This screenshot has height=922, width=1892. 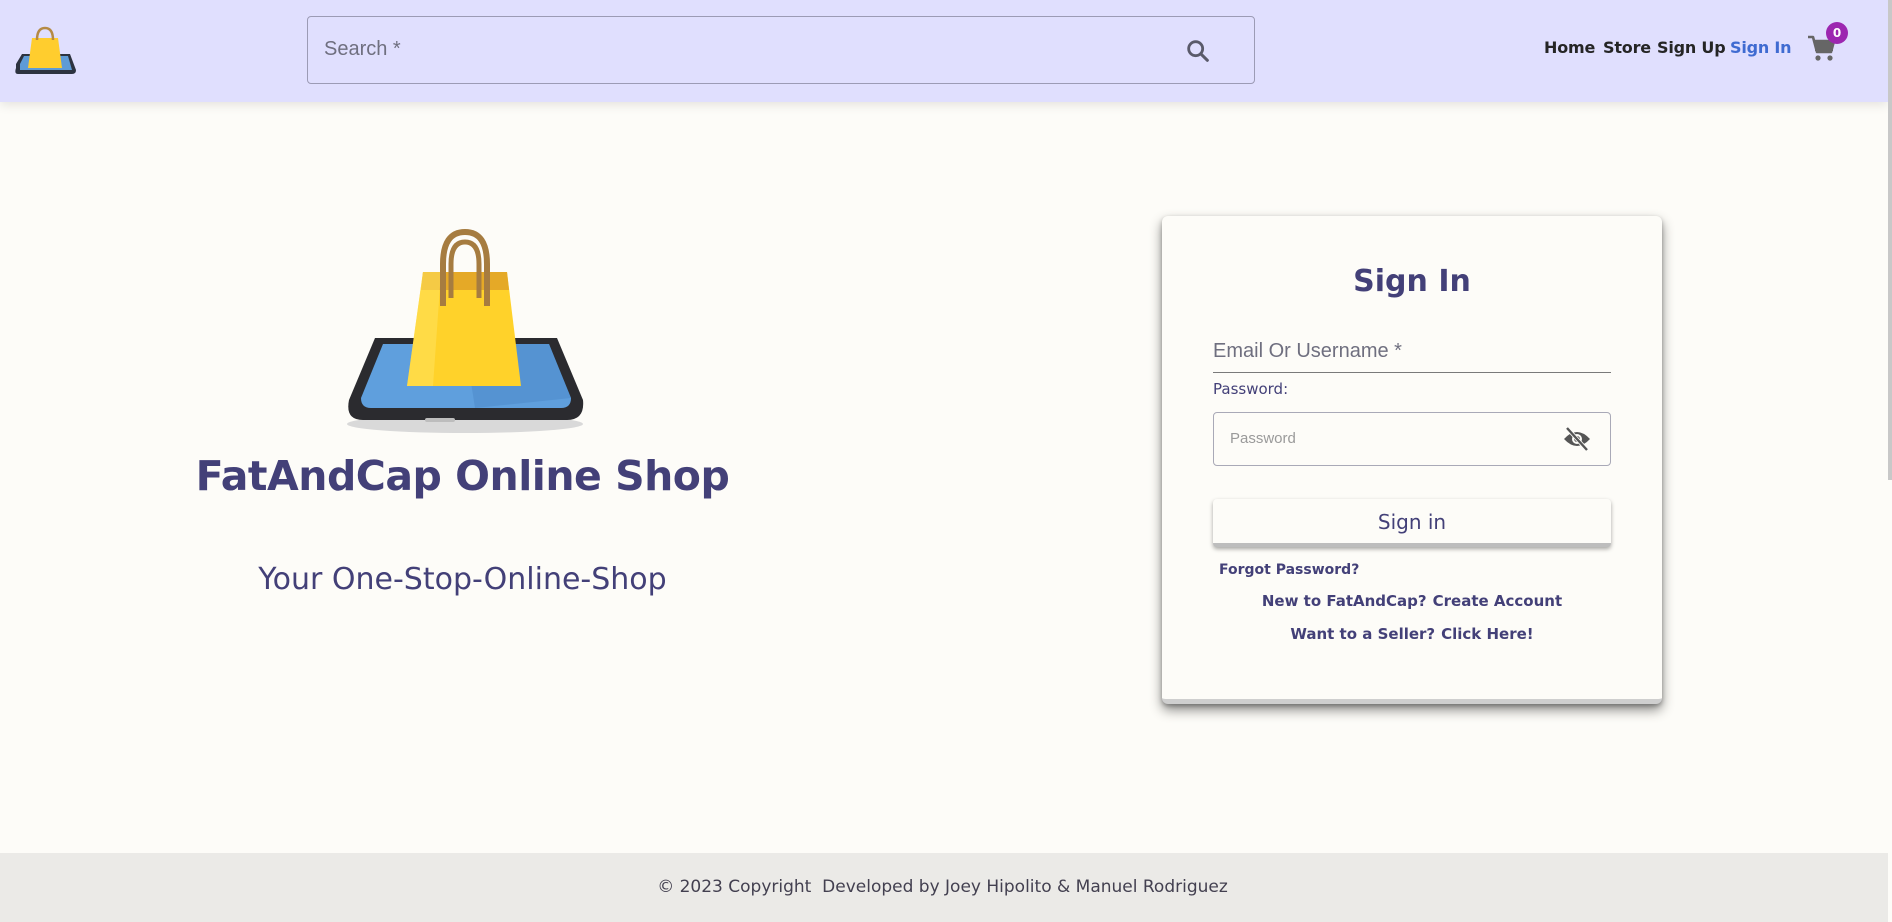 I want to click on top-navbar: Search * Home Store Sign Up Sign In 0, so click(x=944, y=51).